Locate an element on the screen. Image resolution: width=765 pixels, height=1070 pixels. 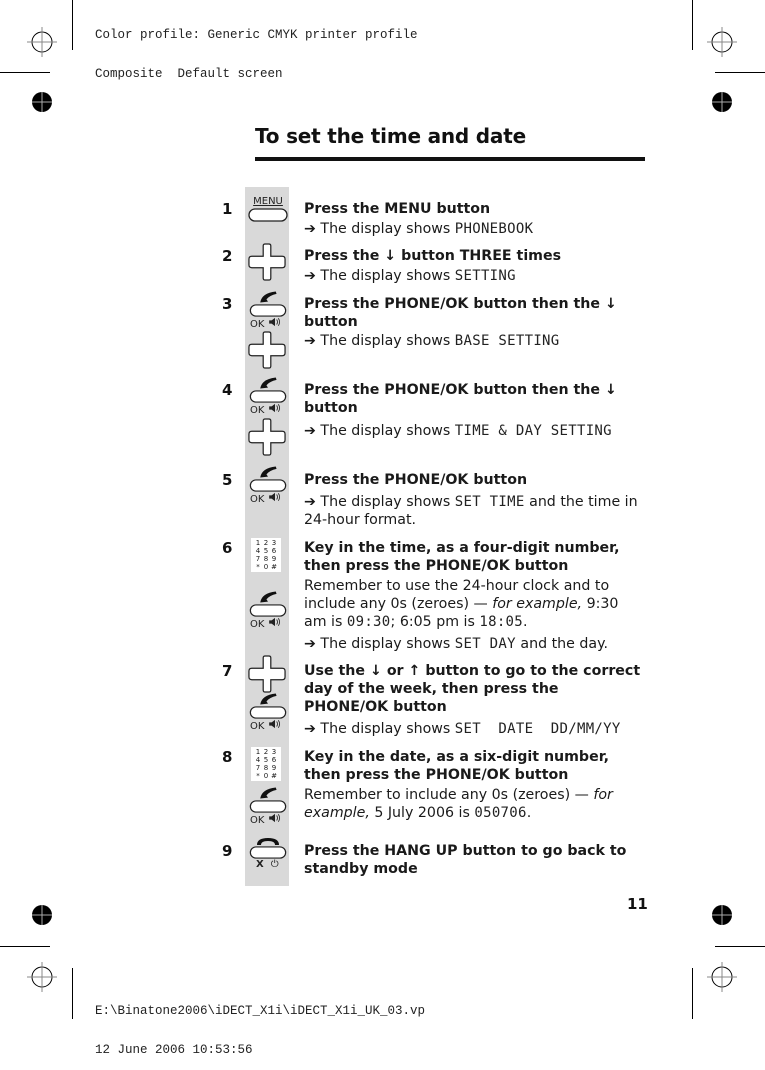
keypad-icon: 1 2 3 4 5 6 7 8 9 * 0 # is located at coordinates (266, 555).